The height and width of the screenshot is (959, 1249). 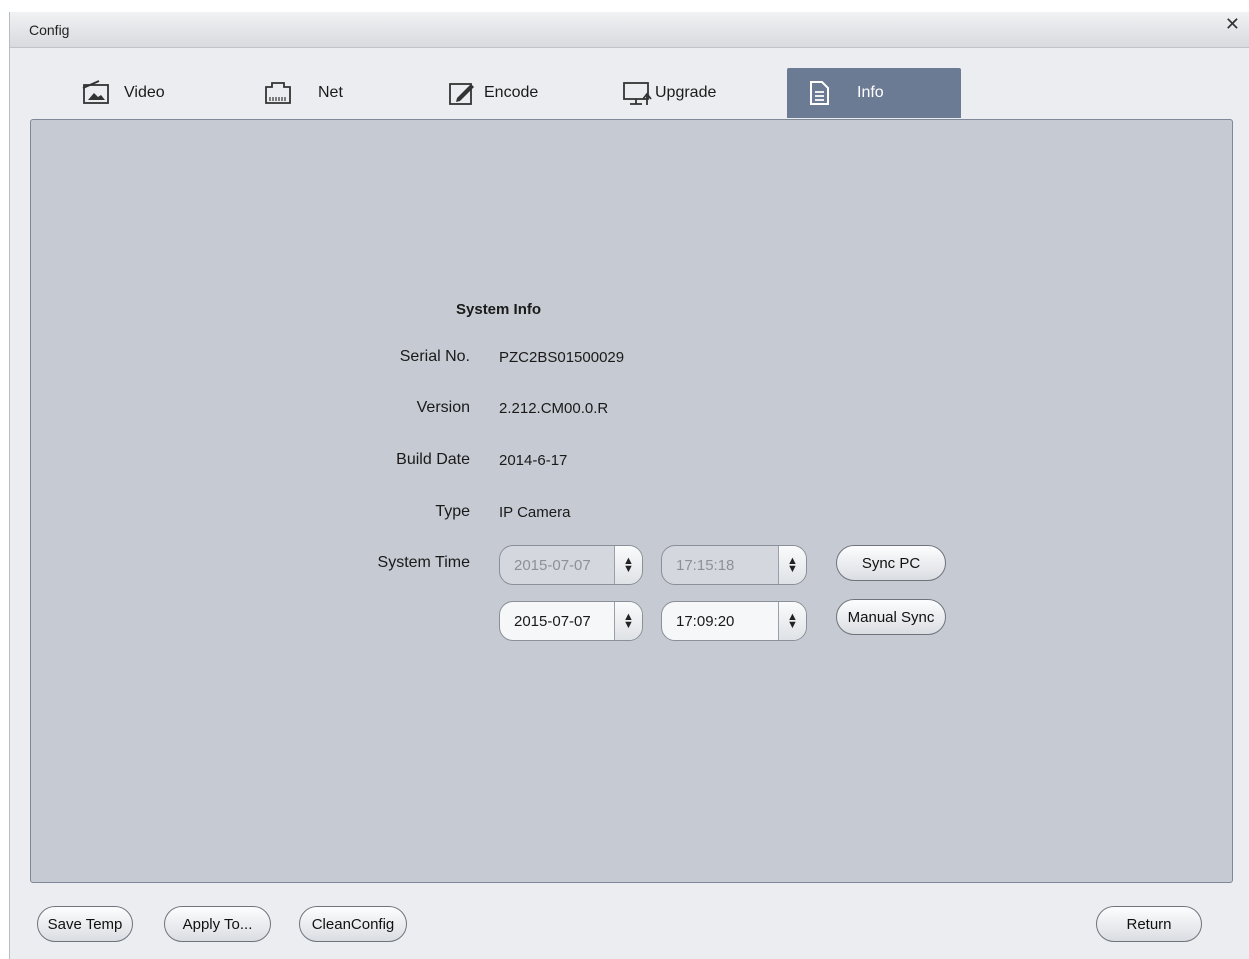 I want to click on serial-label: Serial No., so click(x=434, y=356).